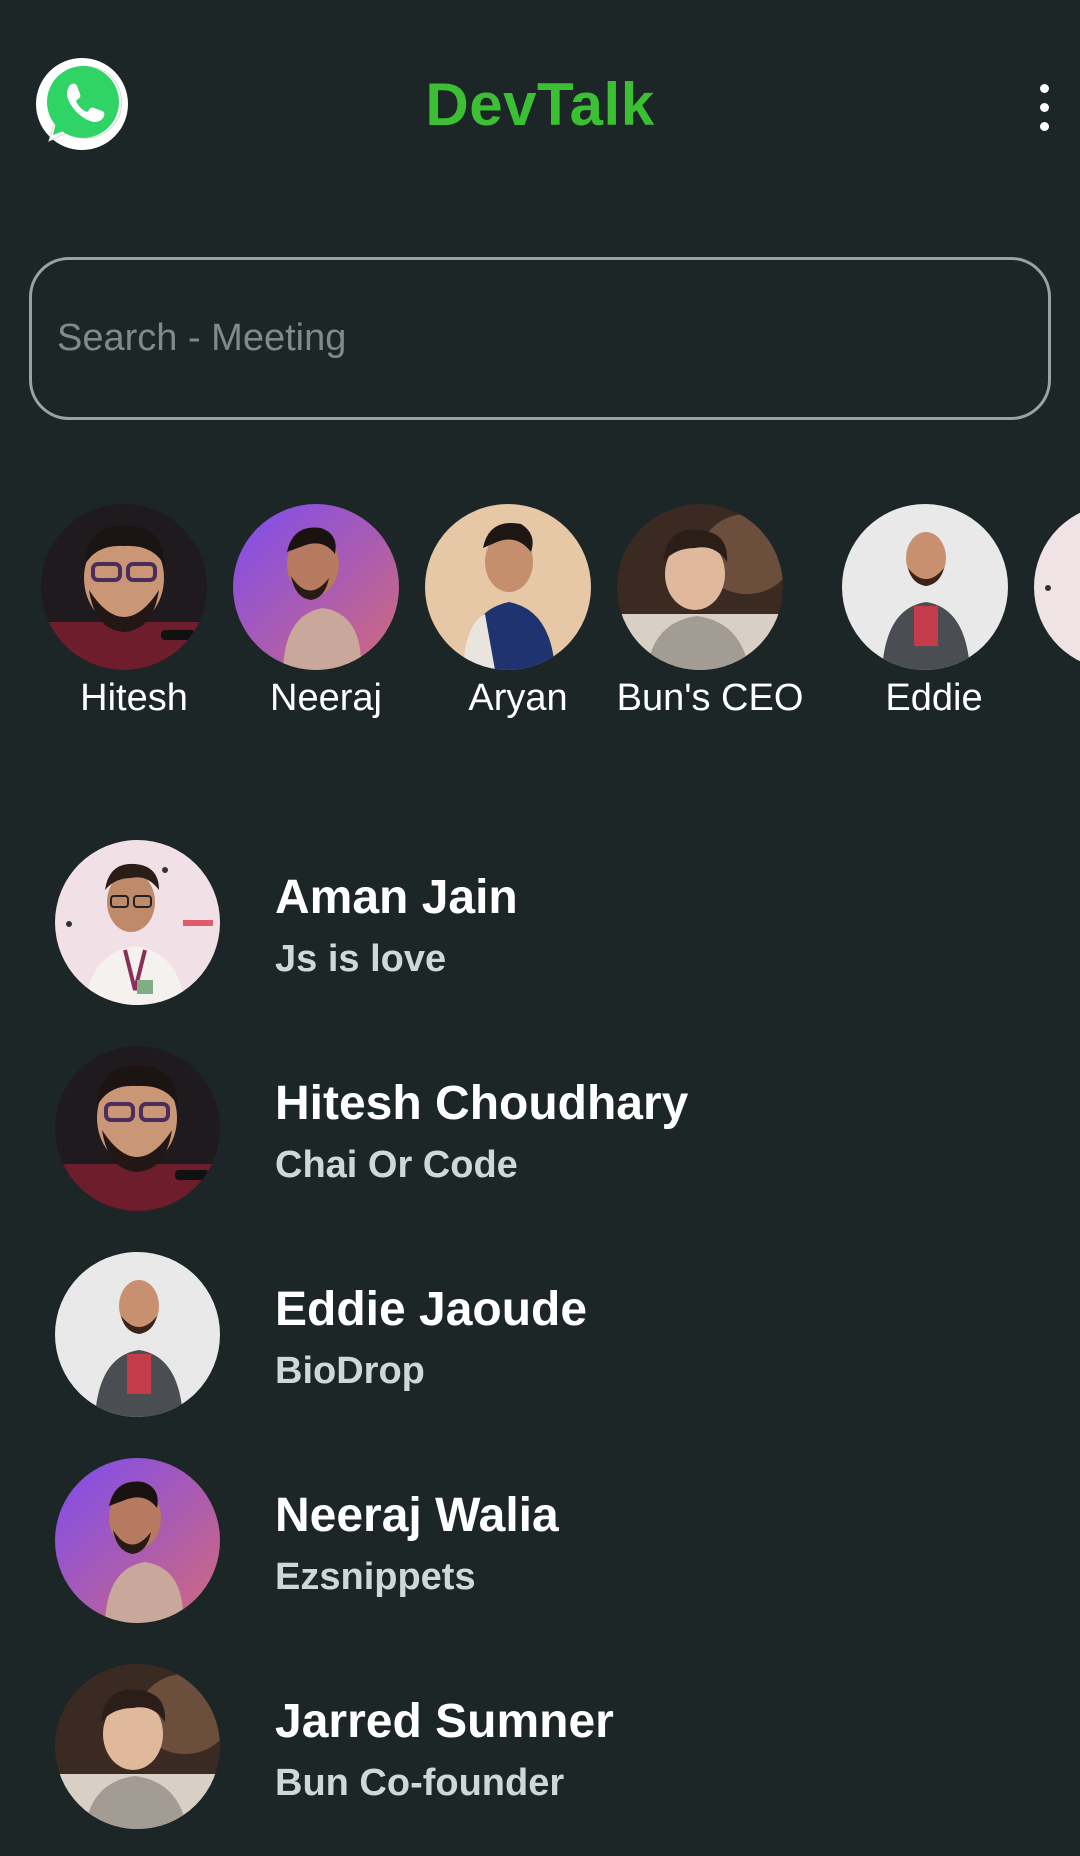  What do you see at coordinates (417, 1515) in the screenshot?
I see `contact-name: Neeraj Walia` at bounding box center [417, 1515].